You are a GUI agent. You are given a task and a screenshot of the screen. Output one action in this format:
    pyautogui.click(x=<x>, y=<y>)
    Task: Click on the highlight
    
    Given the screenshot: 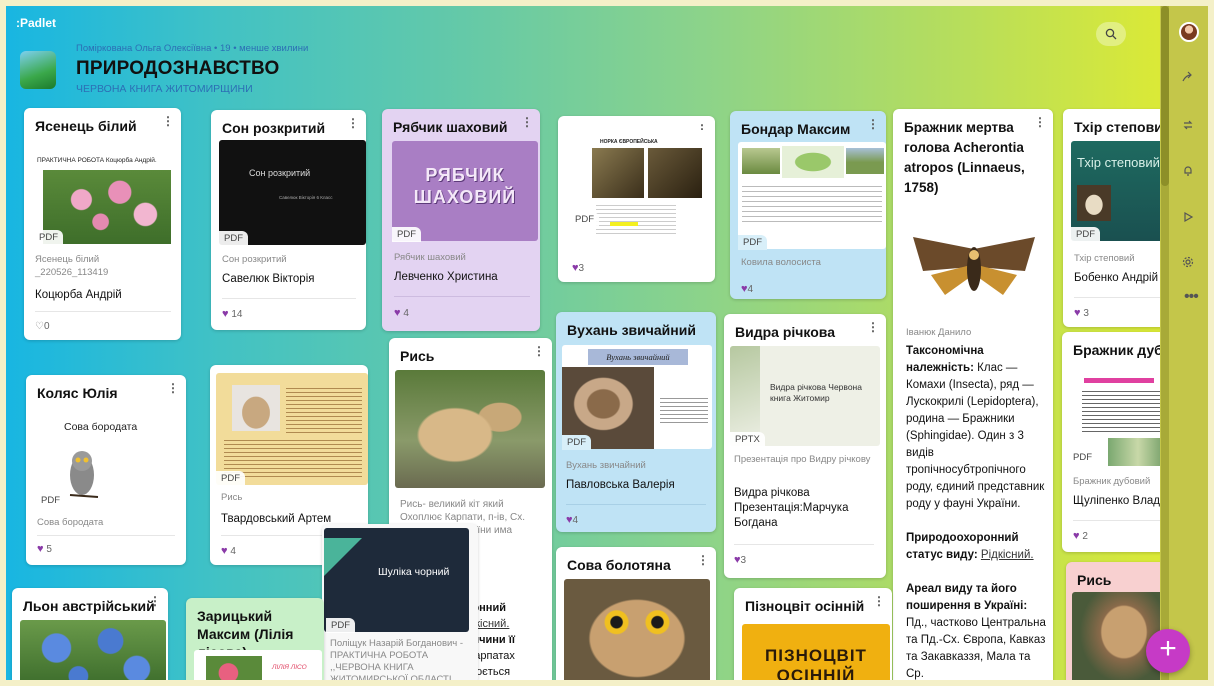 What is the action you would take?
    pyautogui.click(x=624, y=224)
    